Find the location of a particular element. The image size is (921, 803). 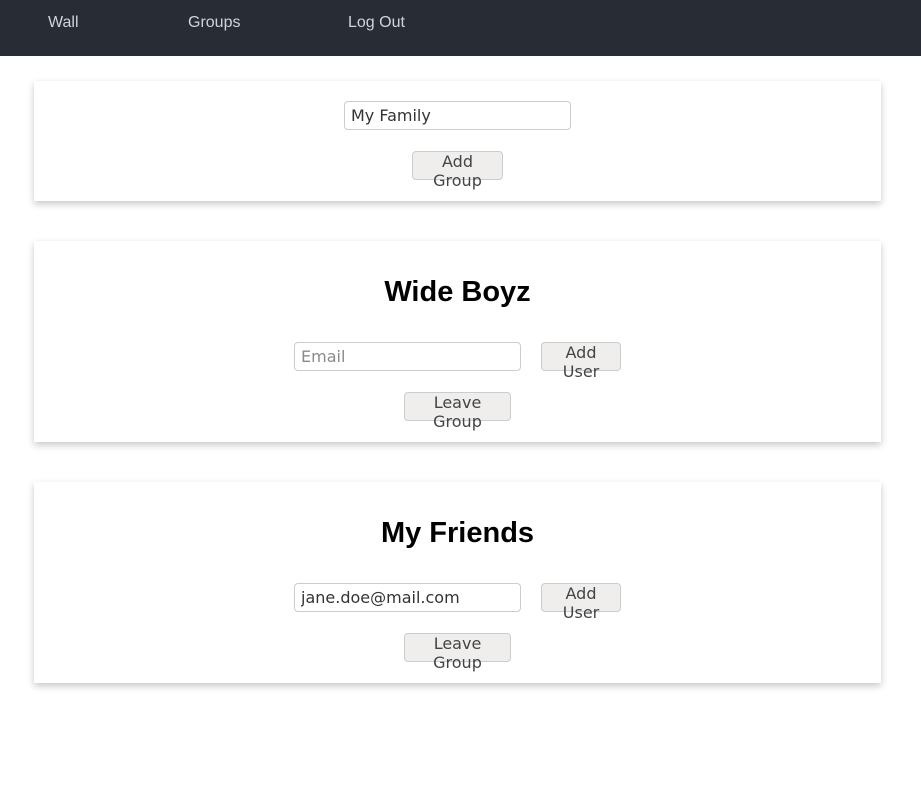

group-title: My Friends is located at coordinates (457, 533).